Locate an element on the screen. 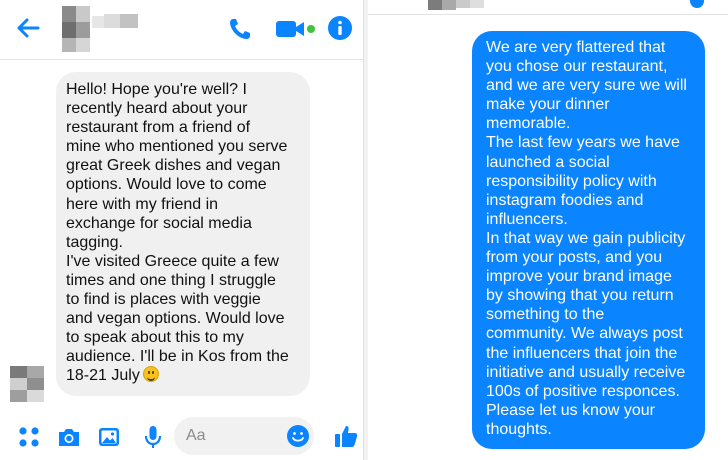 The image size is (728, 460). phone-icon is located at coordinates (240, 29).